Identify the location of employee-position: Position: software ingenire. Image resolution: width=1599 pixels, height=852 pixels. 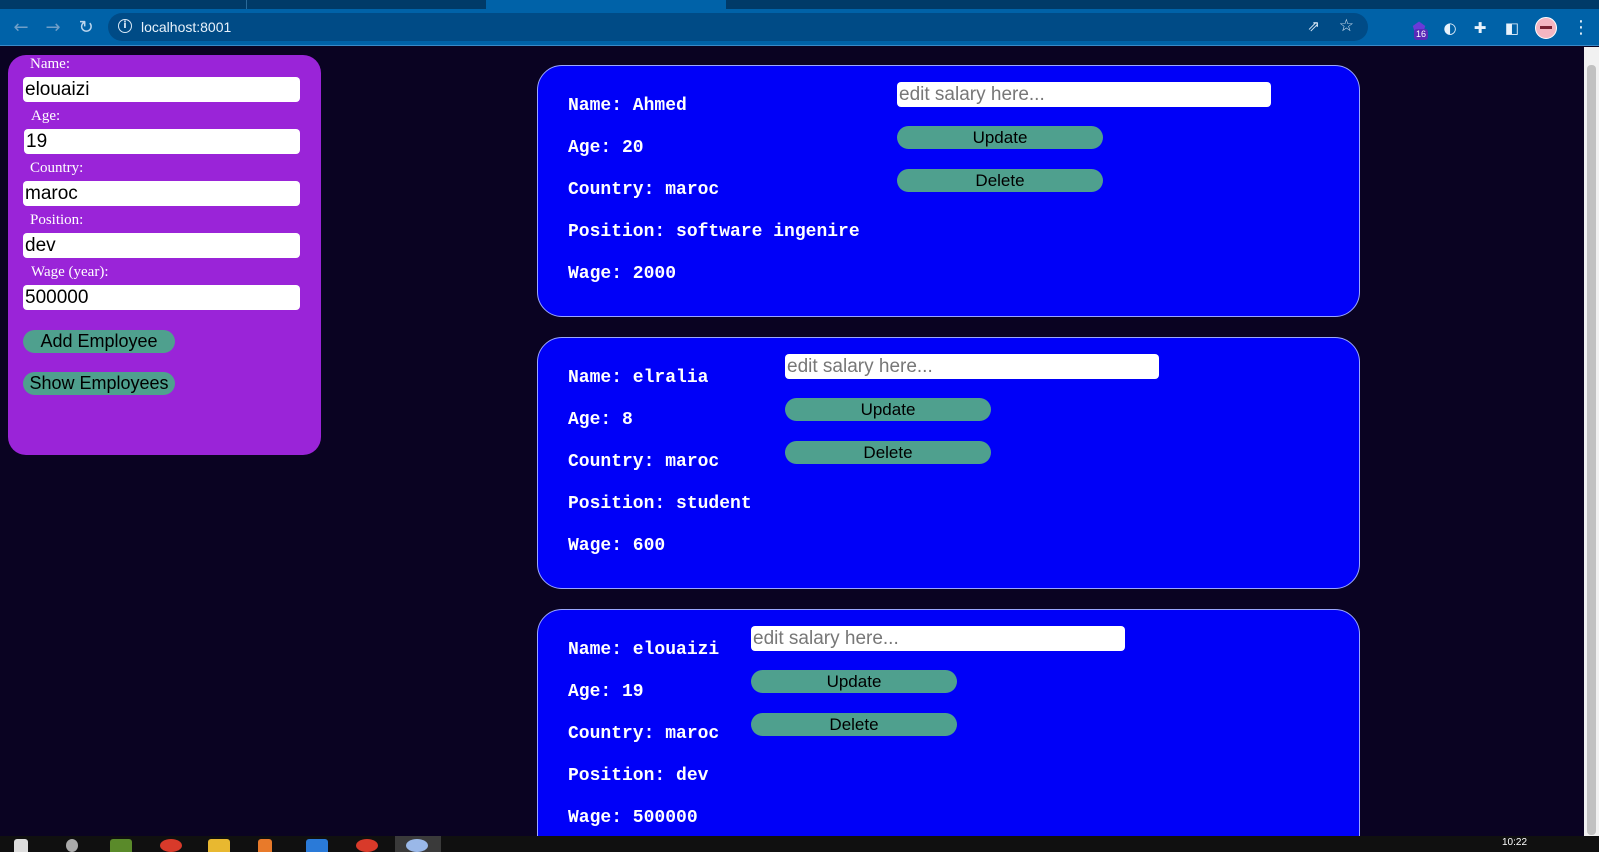
(714, 232).